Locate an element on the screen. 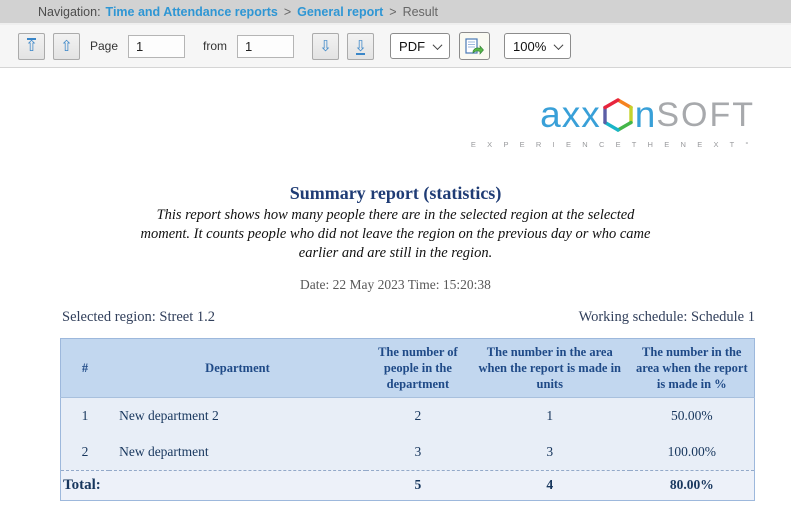 The width and height of the screenshot is (791, 505). breadcrumb-result: Result is located at coordinates (420, 11).